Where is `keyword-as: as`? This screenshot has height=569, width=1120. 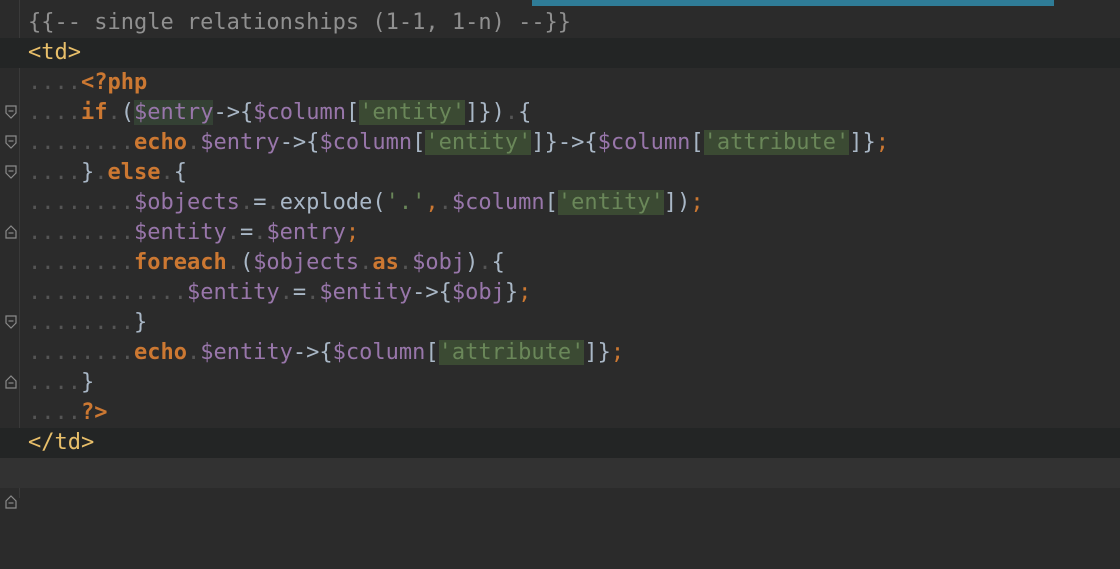 keyword-as: as is located at coordinates (385, 262).